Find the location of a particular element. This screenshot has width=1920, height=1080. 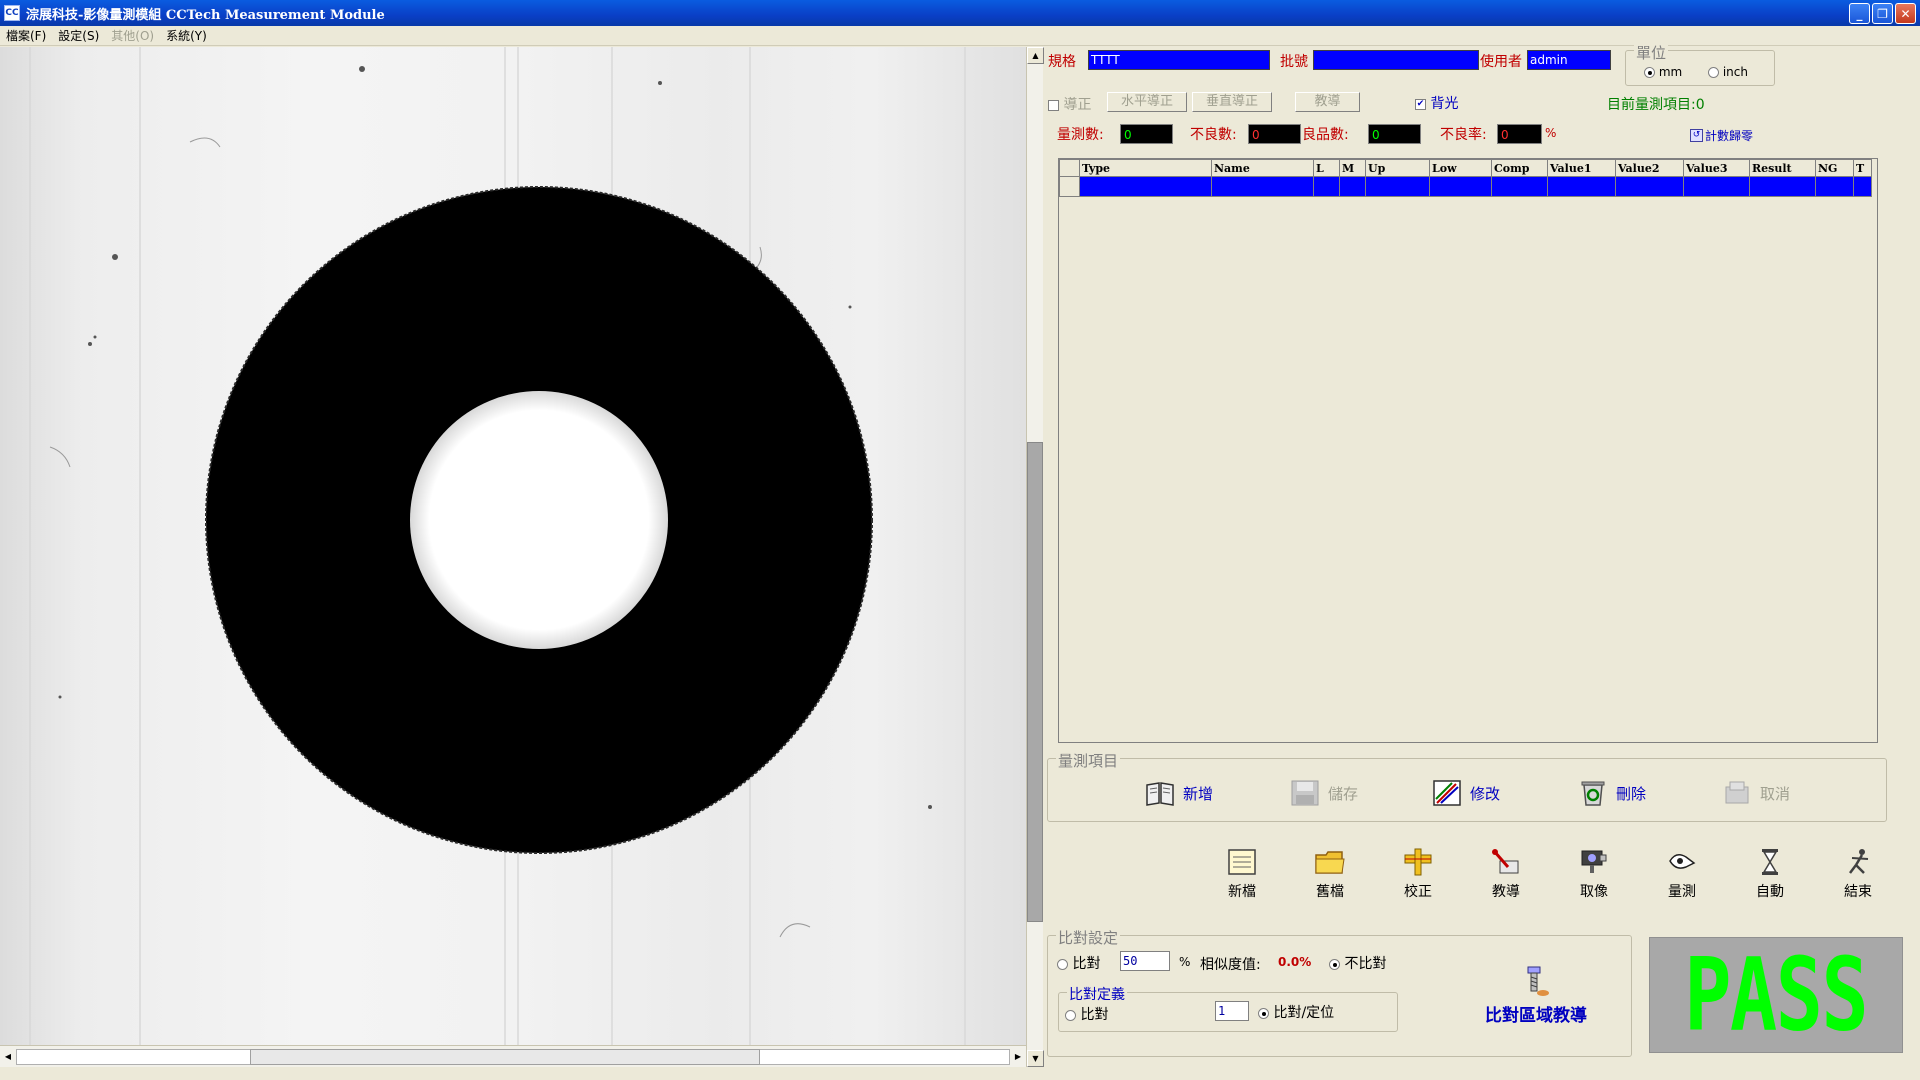

region-teach-button: 比對區域教導 is located at coordinates (1536, 995).